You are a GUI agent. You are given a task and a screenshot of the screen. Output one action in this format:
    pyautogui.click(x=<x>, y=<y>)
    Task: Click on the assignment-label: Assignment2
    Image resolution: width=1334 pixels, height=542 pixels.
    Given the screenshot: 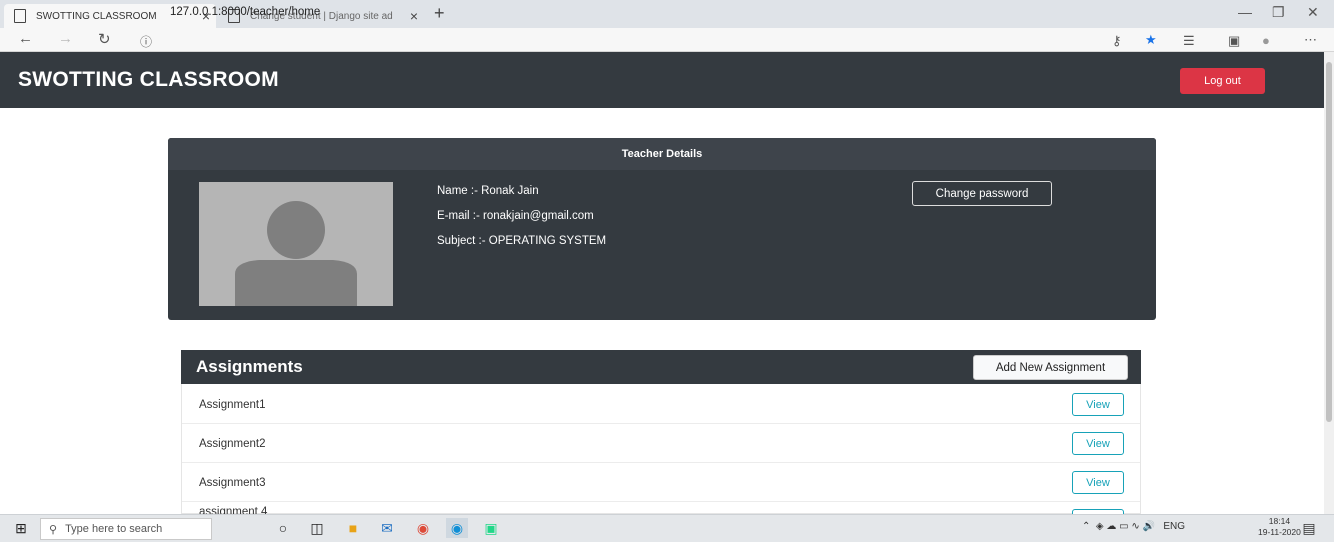 What is the action you would take?
    pyautogui.click(x=232, y=444)
    